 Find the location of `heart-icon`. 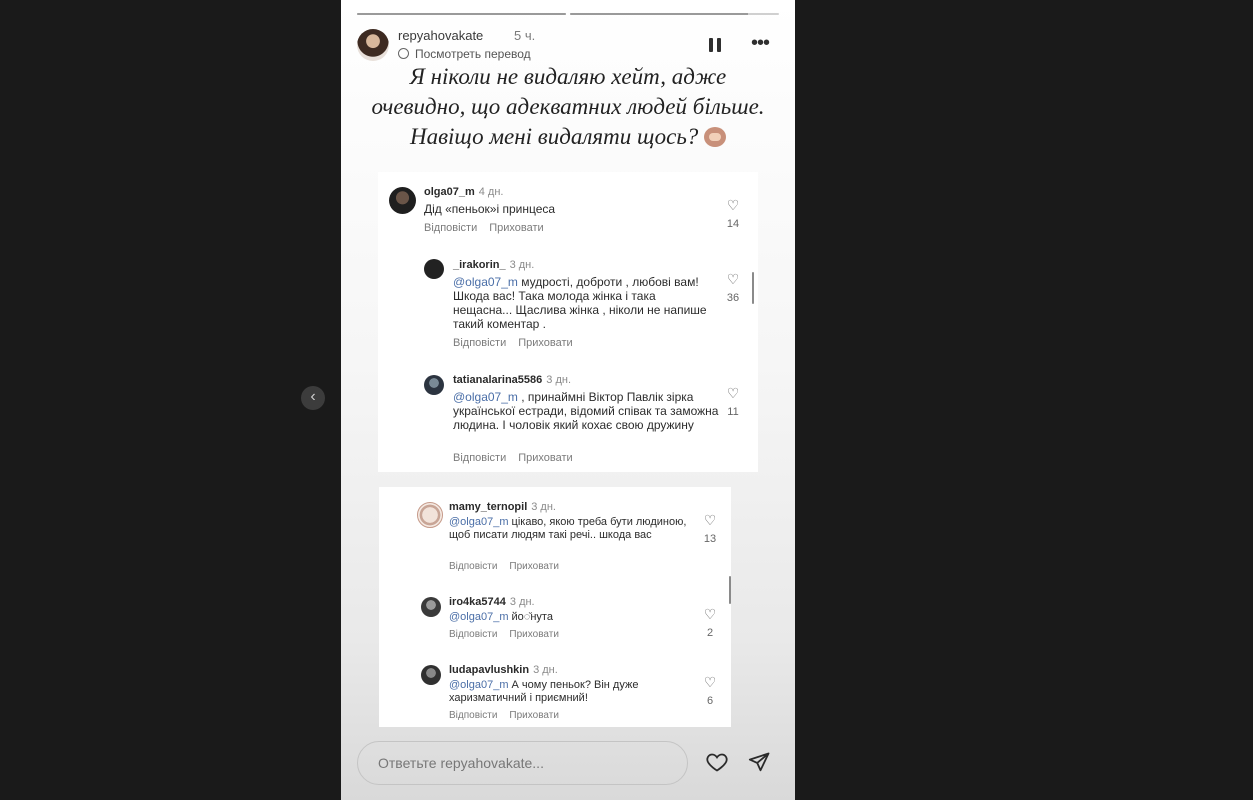

heart-icon is located at coordinates (717, 762).